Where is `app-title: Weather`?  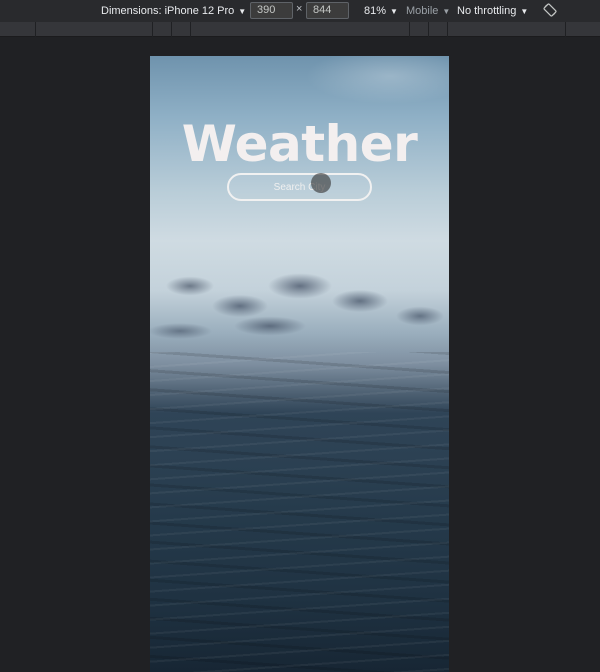 app-title: Weather is located at coordinates (299, 144).